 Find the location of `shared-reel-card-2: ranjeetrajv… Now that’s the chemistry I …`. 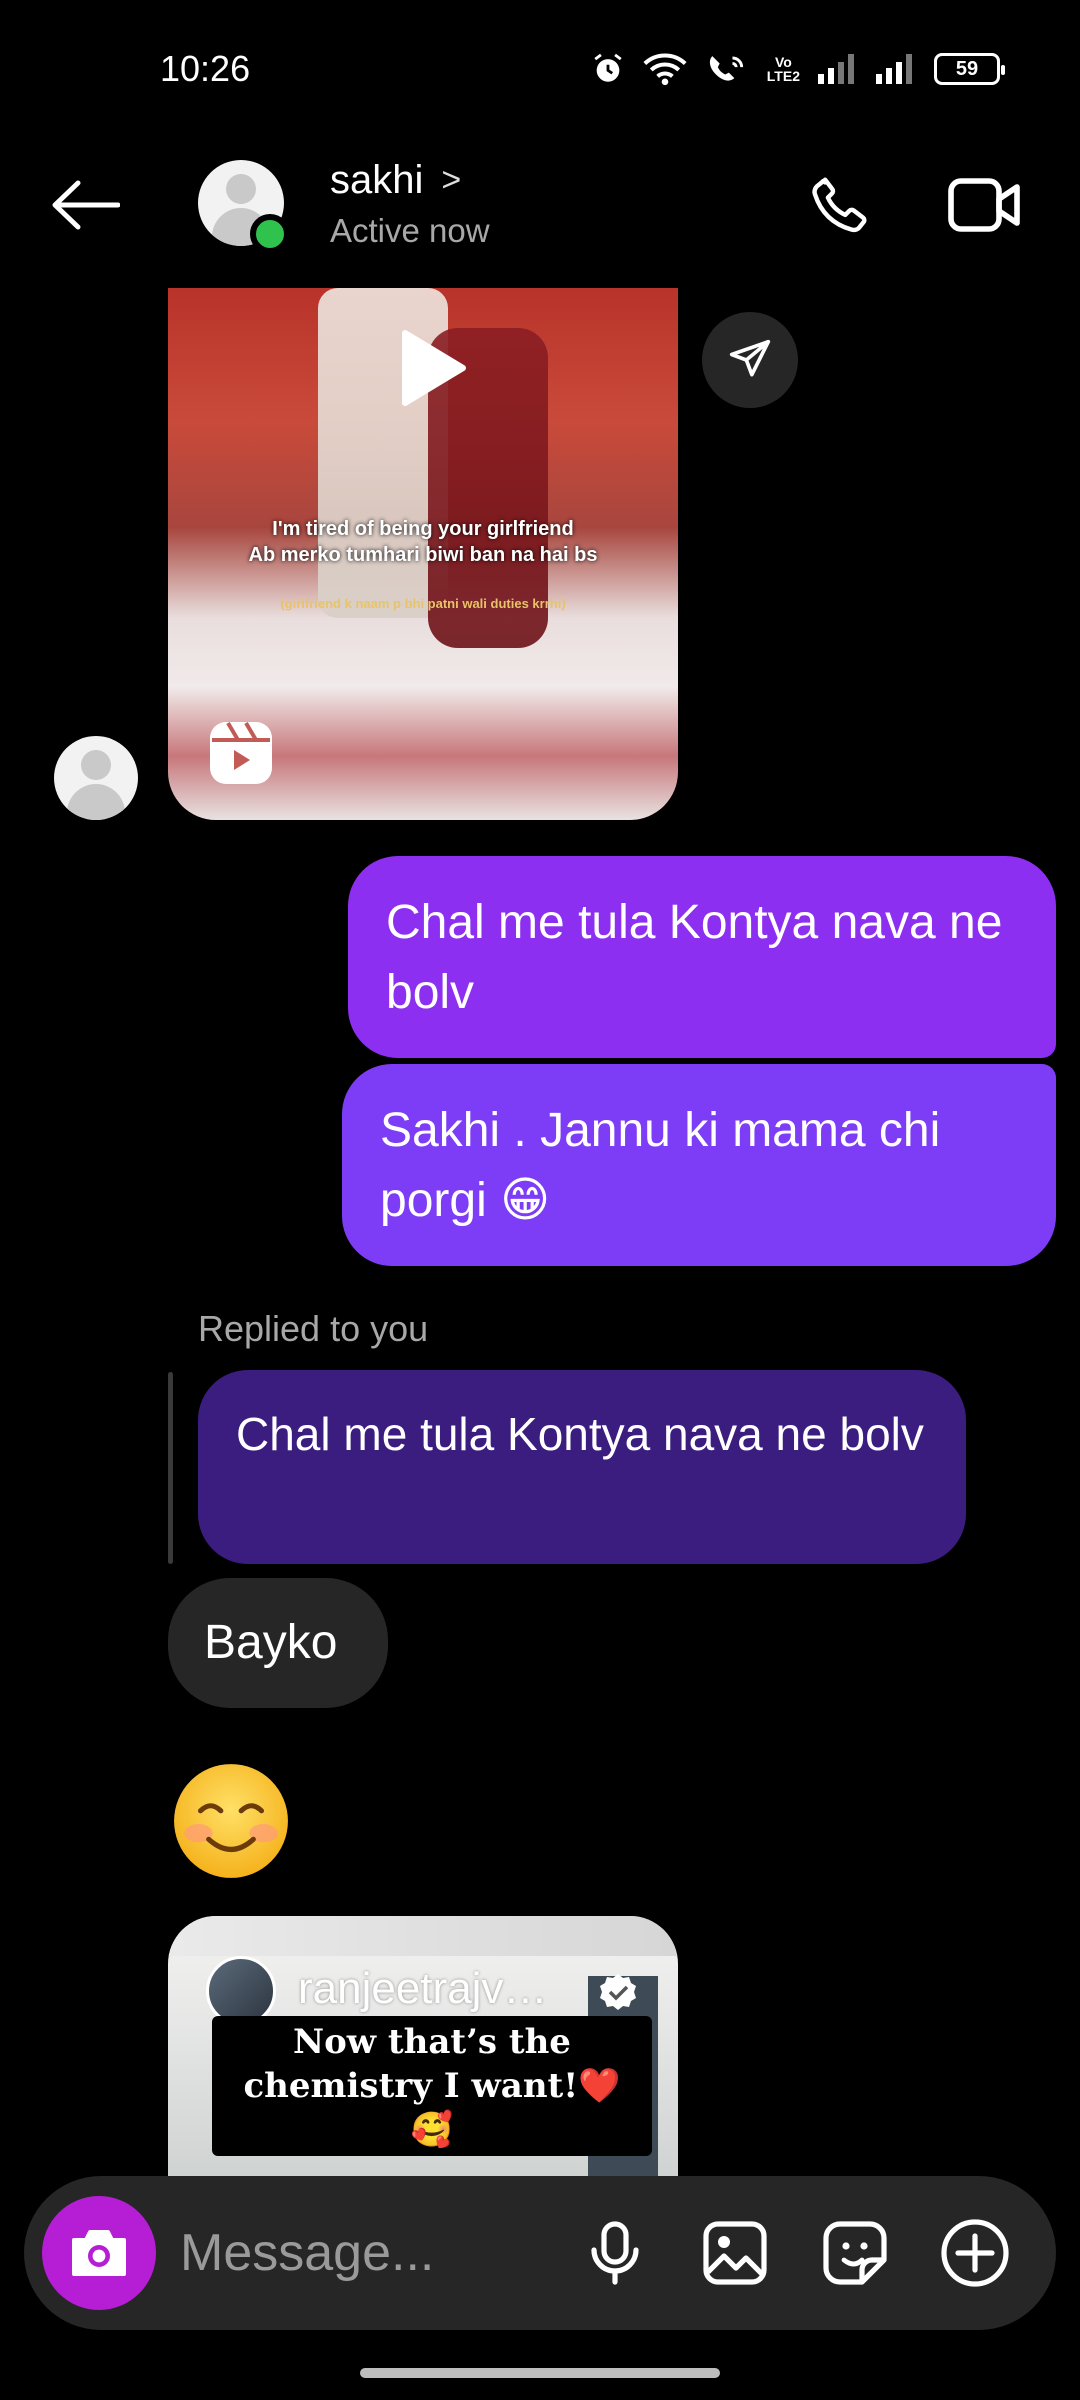

shared-reel-card-2: ranjeetrajv… Now that’s the chemistry I … is located at coordinates (423, 2046).